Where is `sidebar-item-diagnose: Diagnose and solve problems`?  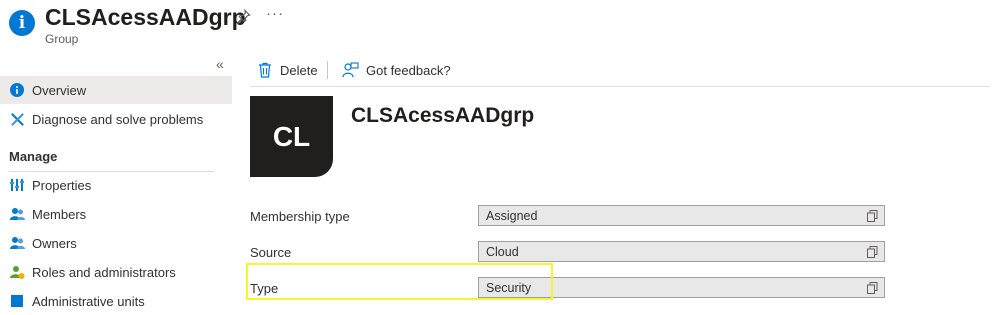
sidebar-item-diagnose: Diagnose and solve problems is located at coordinates (116, 119).